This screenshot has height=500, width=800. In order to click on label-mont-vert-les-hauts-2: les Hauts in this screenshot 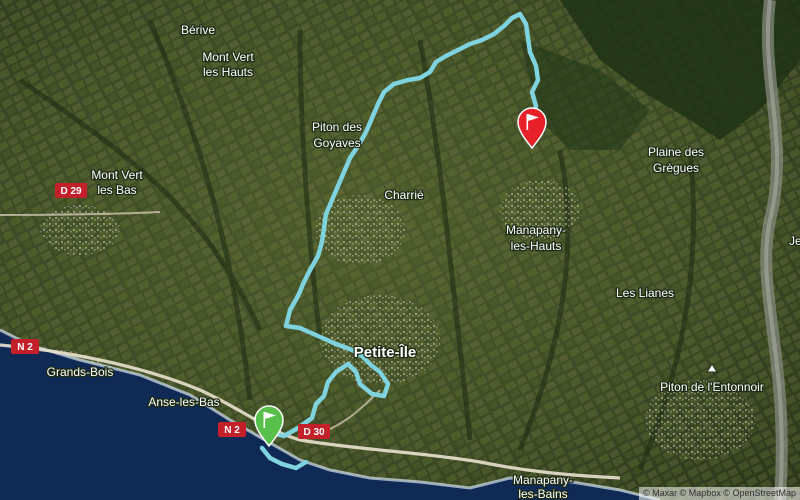, I will do `click(228, 72)`.